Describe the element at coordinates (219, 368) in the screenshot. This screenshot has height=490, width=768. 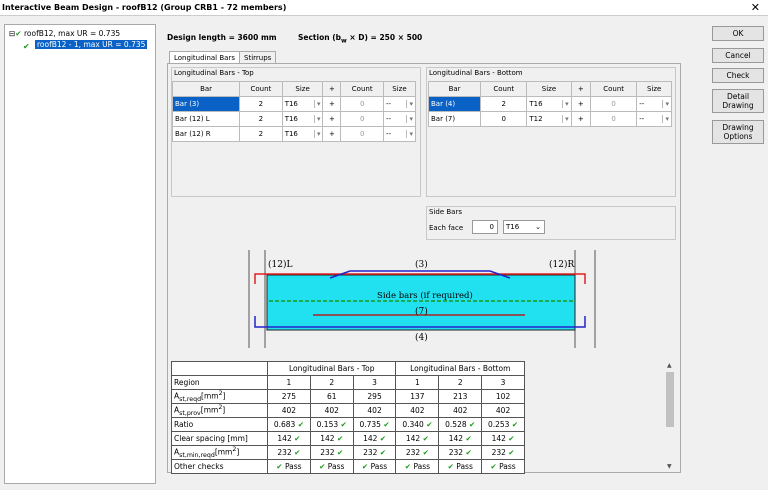
I see `corner-cell` at that location.